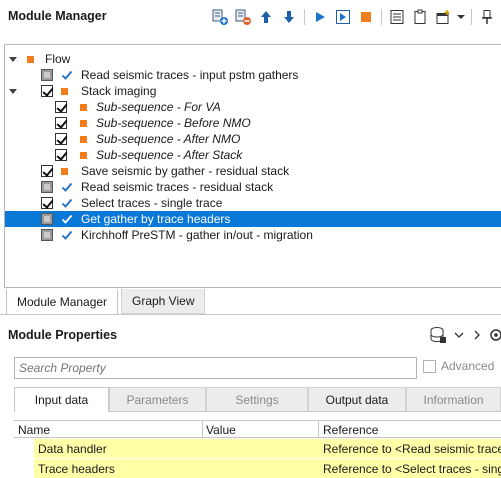 The width and height of the screenshot is (501, 478). I want to click on tree-item: Sub-sequence - After NMO, so click(253, 139).